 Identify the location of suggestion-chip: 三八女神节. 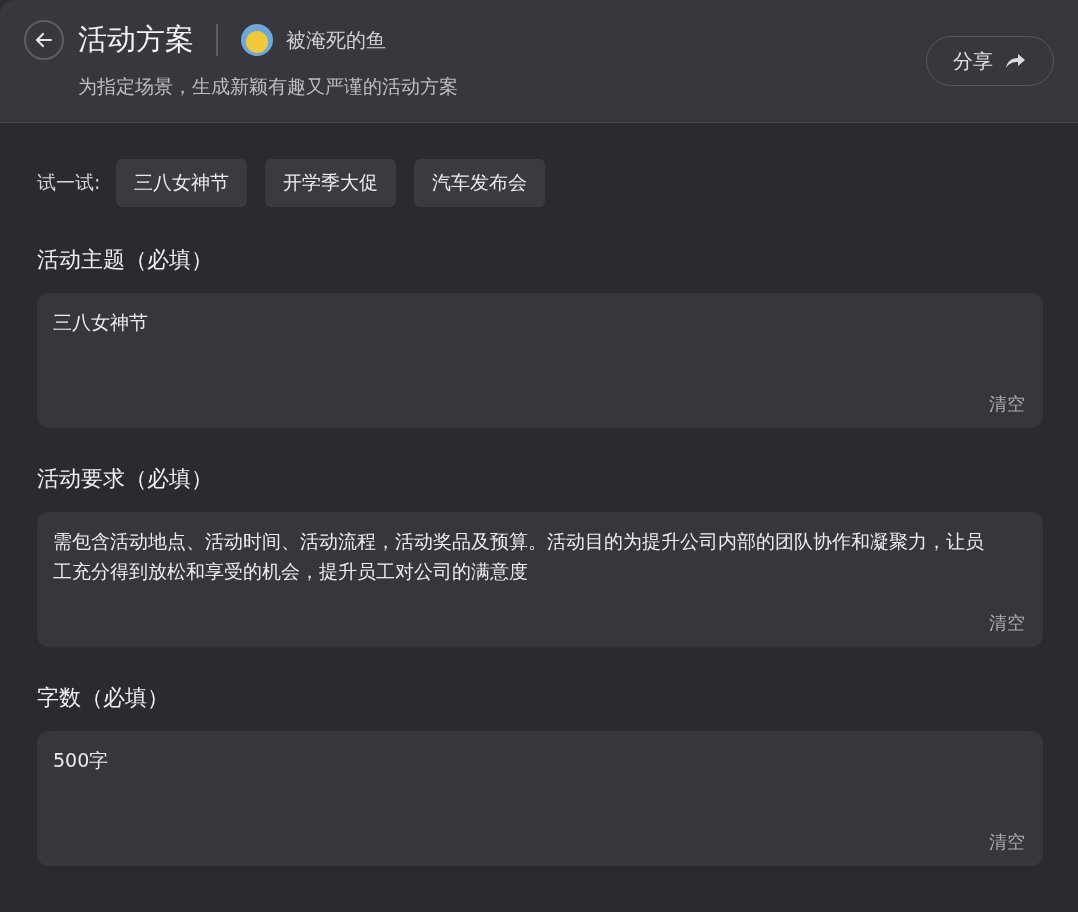
(182, 183).